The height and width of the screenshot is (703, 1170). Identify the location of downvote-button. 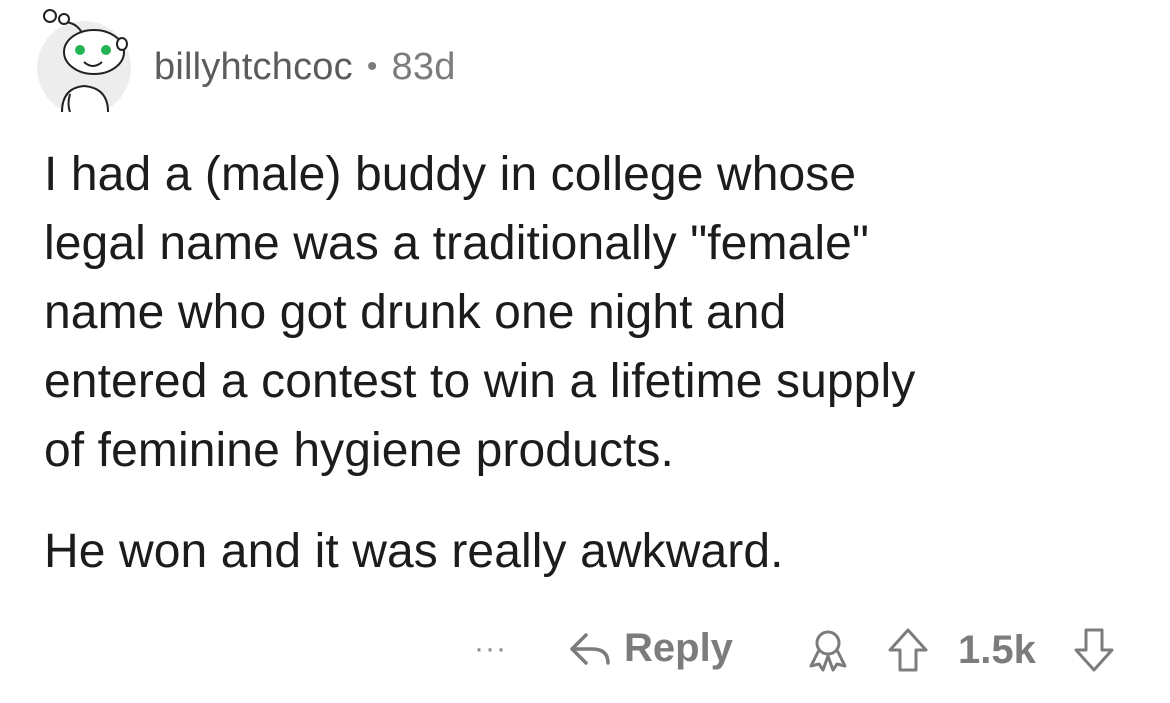
(1094, 652).